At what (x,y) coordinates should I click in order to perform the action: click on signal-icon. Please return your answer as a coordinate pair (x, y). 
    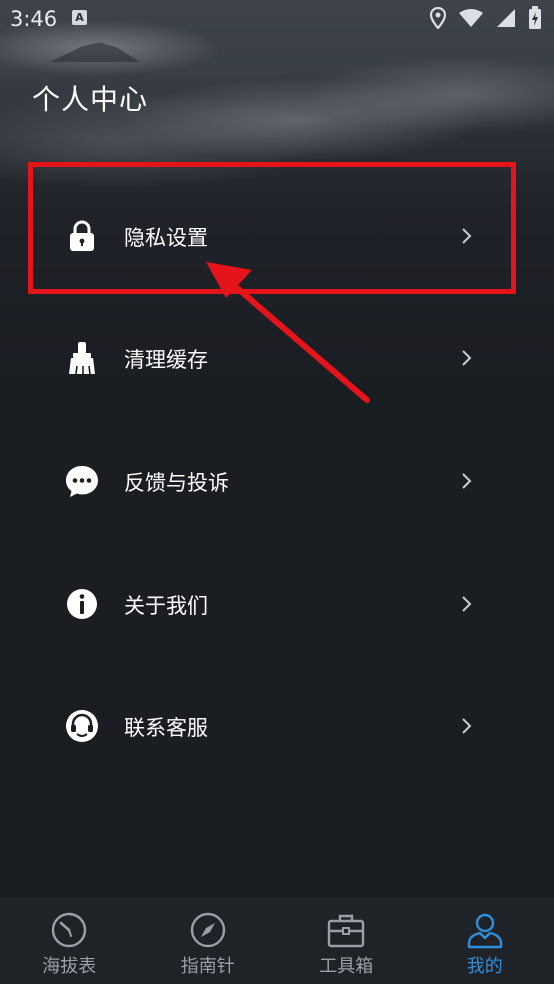
    Looking at the image, I should click on (506, 18).